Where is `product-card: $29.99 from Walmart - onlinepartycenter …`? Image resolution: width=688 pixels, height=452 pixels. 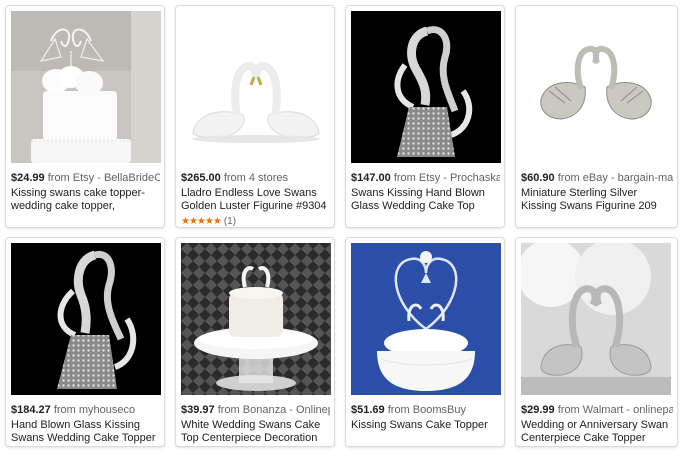 product-card: $29.99 from Walmart - onlinepartycenter … is located at coordinates (596, 342).